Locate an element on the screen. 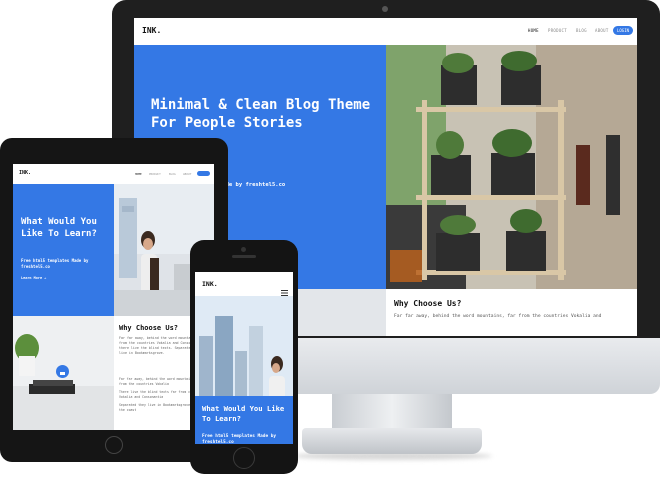 This screenshot has width=660, height=498. speaker-icon is located at coordinates (244, 256).